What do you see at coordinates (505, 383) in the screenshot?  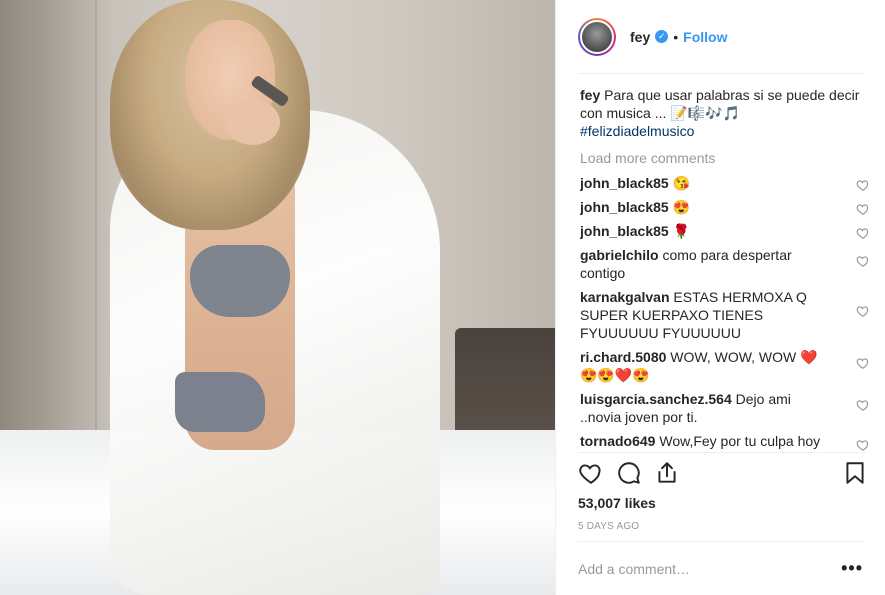 I see `lamp-shade` at bounding box center [505, 383].